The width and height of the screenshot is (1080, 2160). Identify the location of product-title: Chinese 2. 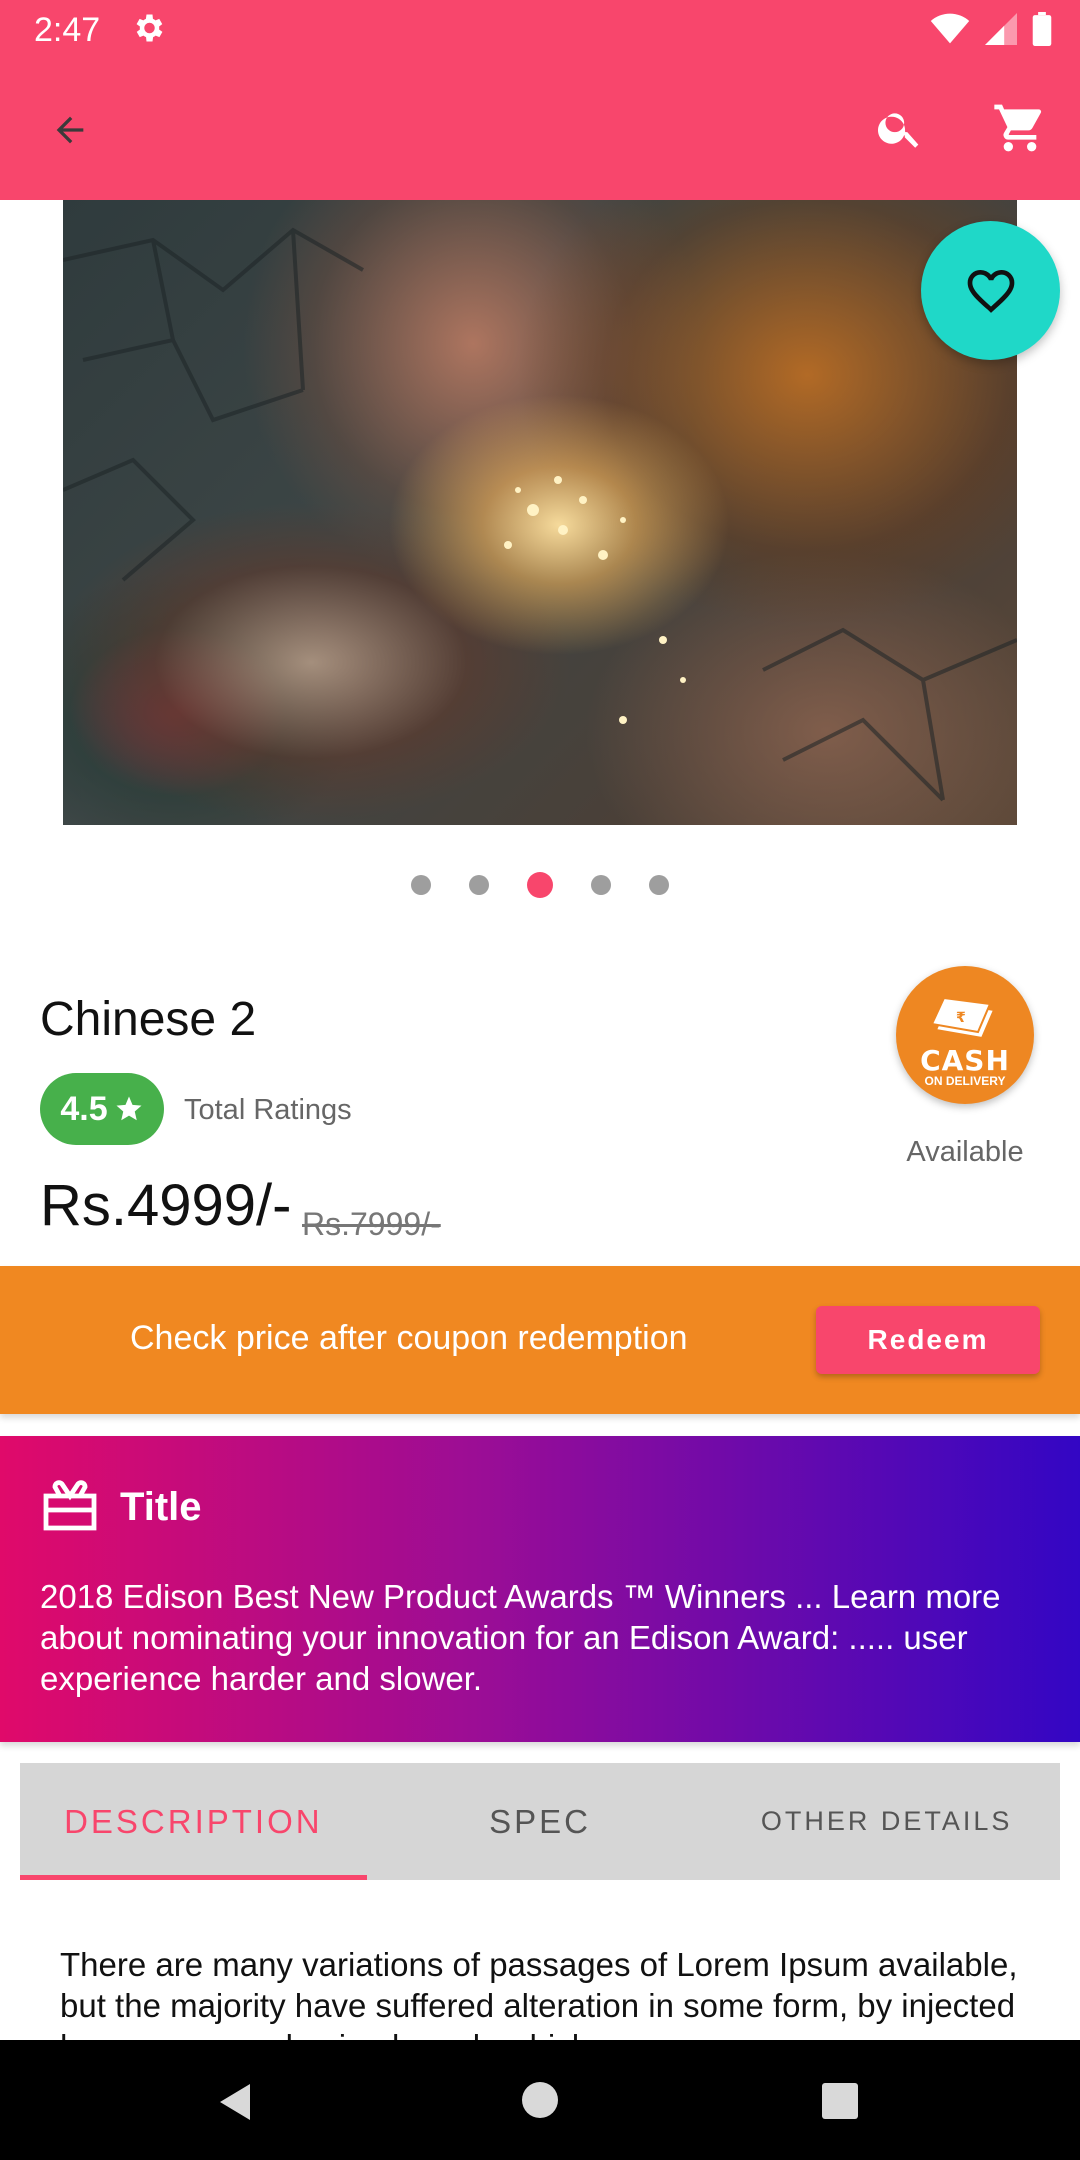
(148, 1019).